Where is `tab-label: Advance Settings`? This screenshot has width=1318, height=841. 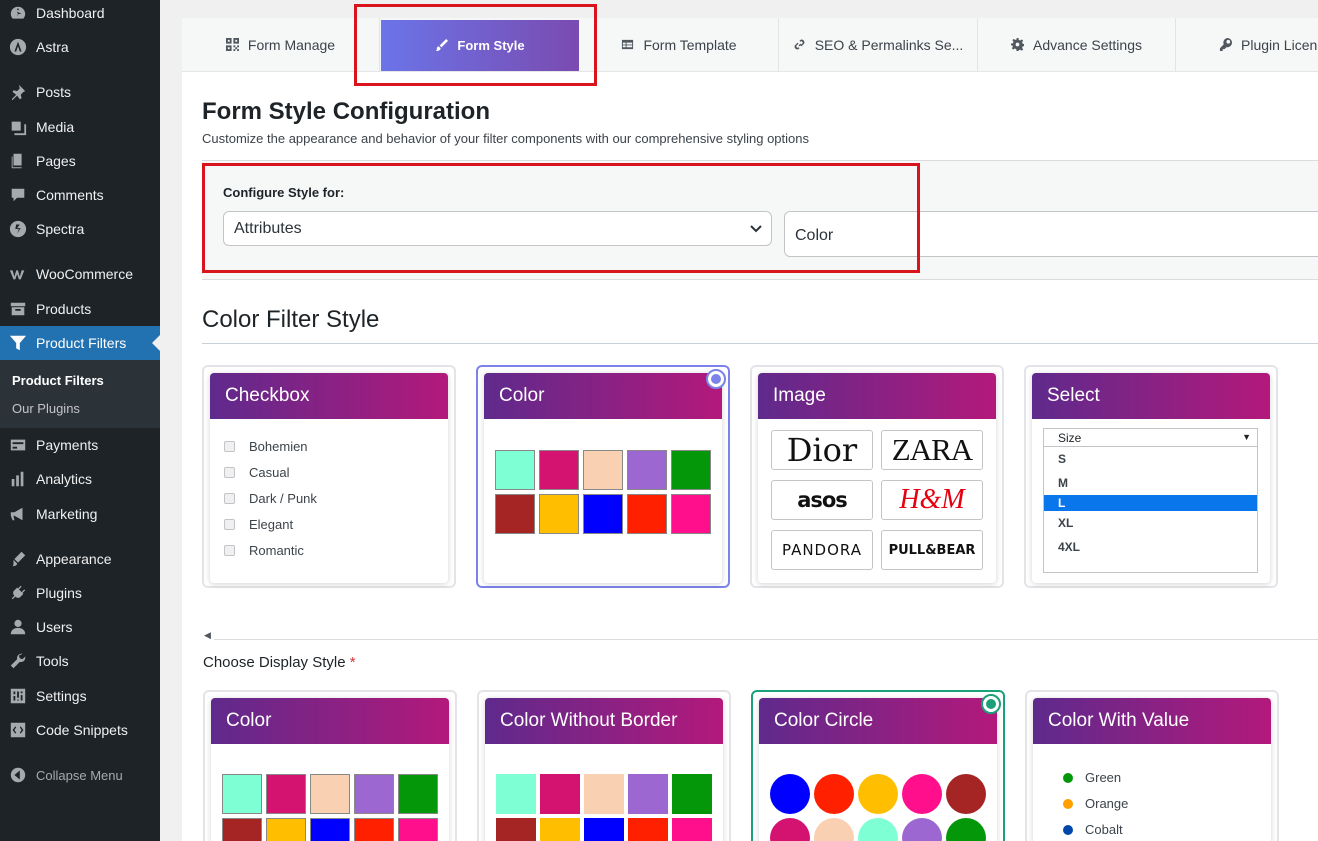
tab-label: Advance Settings is located at coordinates (1087, 45).